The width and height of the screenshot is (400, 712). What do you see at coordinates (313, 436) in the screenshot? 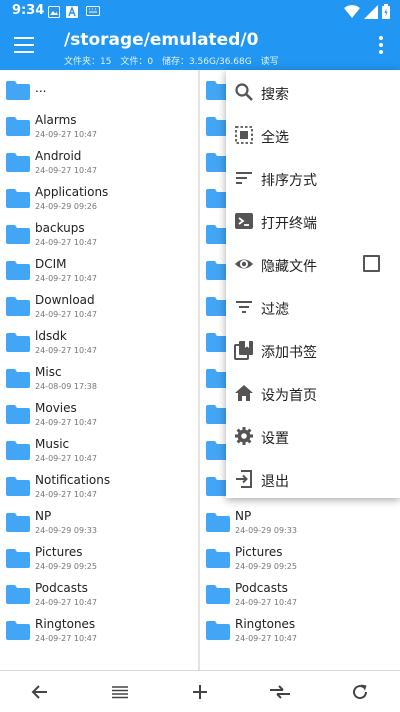
I see `menu-item-settings: 设置` at bounding box center [313, 436].